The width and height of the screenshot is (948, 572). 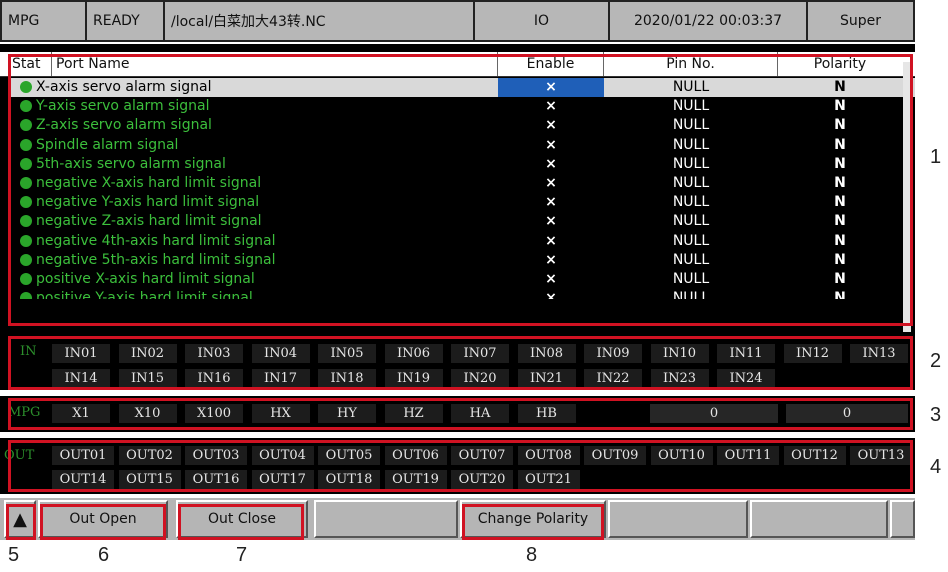 What do you see at coordinates (936, 157) in the screenshot?
I see `callout-1: 1` at bounding box center [936, 157].